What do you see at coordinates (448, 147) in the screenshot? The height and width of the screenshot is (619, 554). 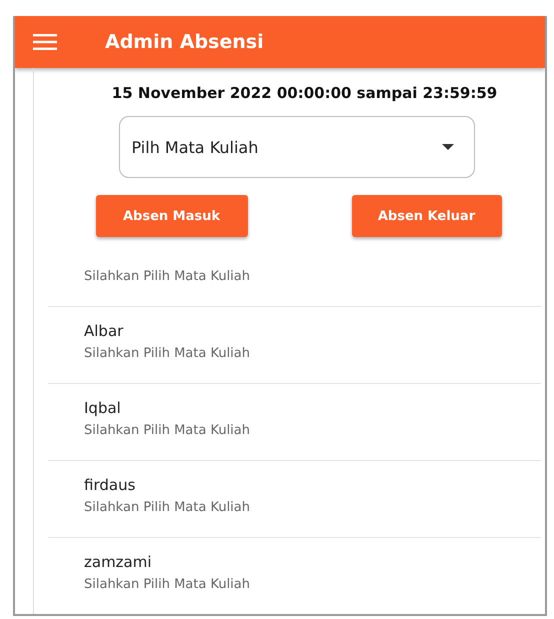 I see `dropdown-caret-icon` at bounding box center [448, 147].